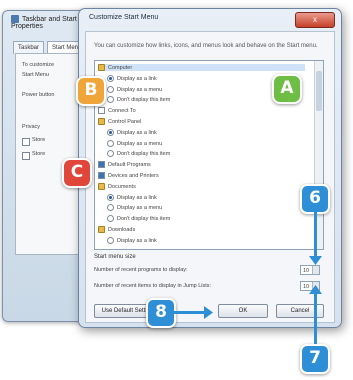  I want to click on arrow-right-icon, so click(208, 312).